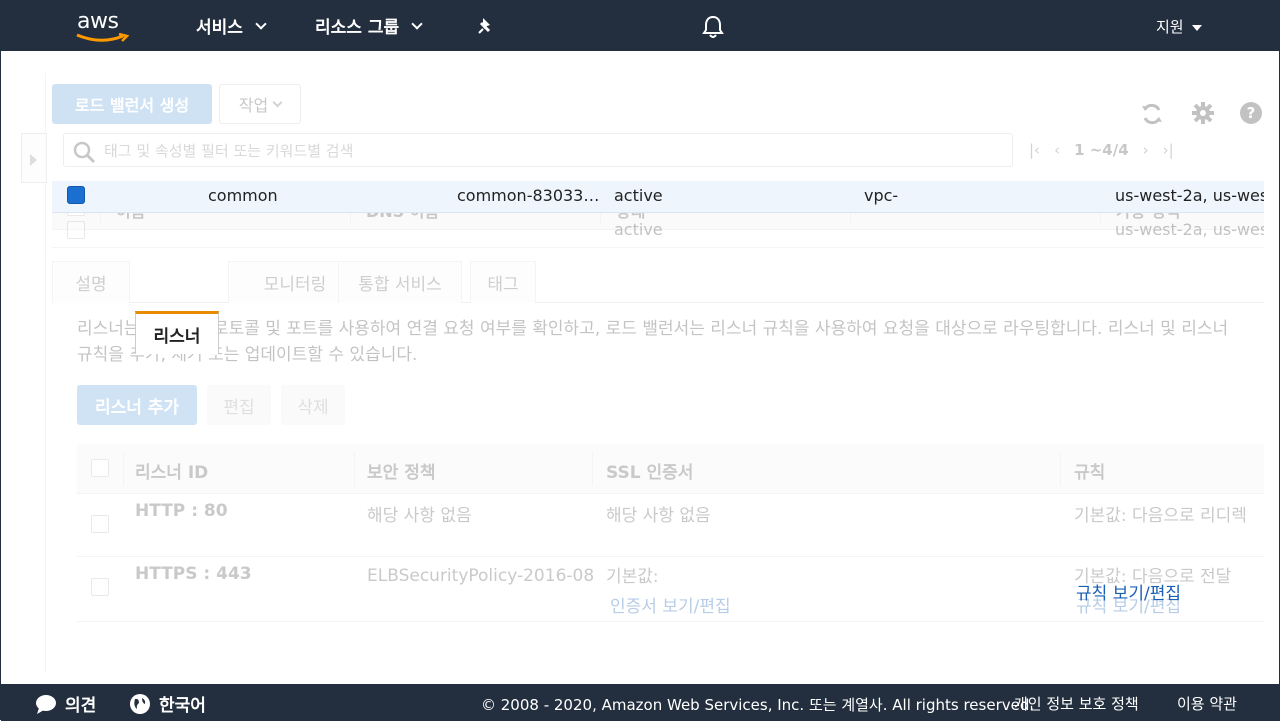 The width and height of the screenshot is (1280, 721). What do you see at coordinates (98, 21) in the screenshot?
I see `logo-text: aws` at bounding box center [98, 21].